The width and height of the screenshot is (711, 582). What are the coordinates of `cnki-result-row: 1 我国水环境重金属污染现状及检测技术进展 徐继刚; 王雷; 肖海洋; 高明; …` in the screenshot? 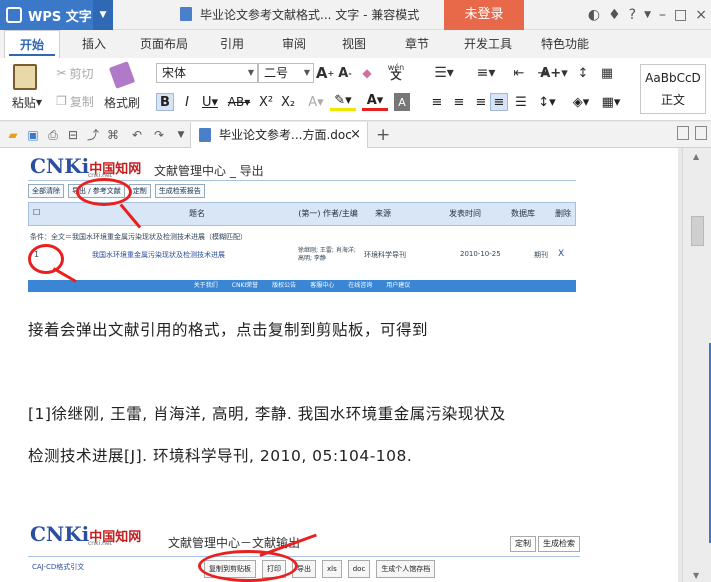 It's located at (302, 258).